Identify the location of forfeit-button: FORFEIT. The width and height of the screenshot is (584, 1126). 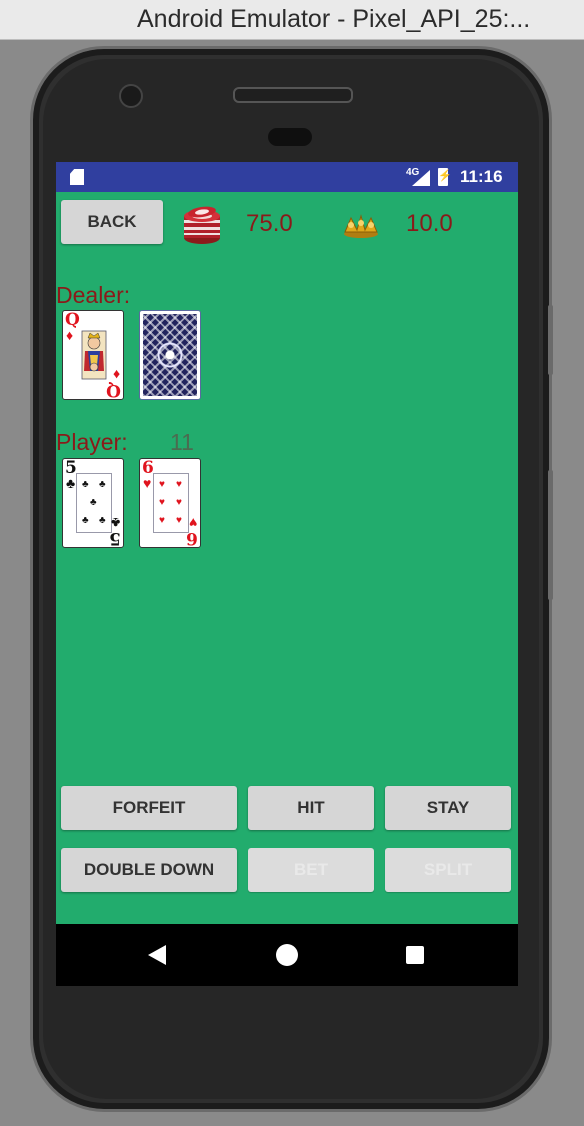
(149, 808).